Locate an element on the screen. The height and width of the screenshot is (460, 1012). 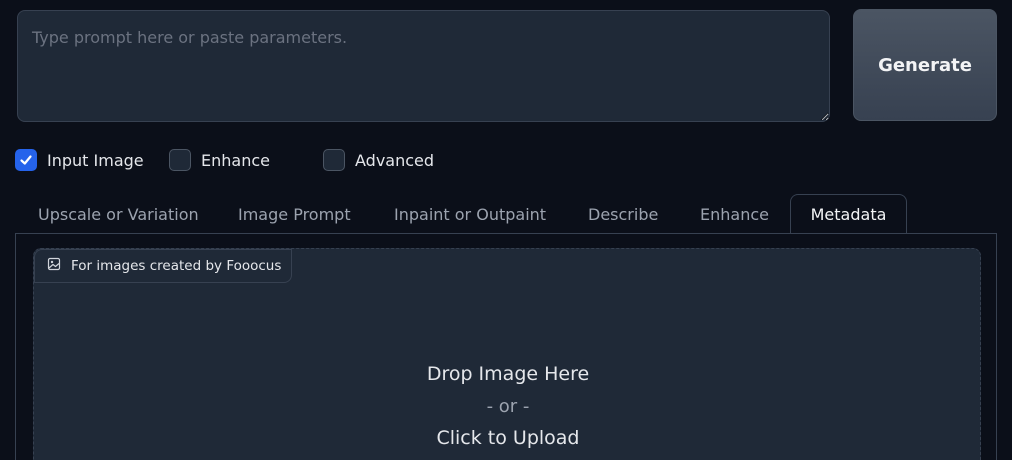
tab-describe: Describe is located at coordinates (623, 214).